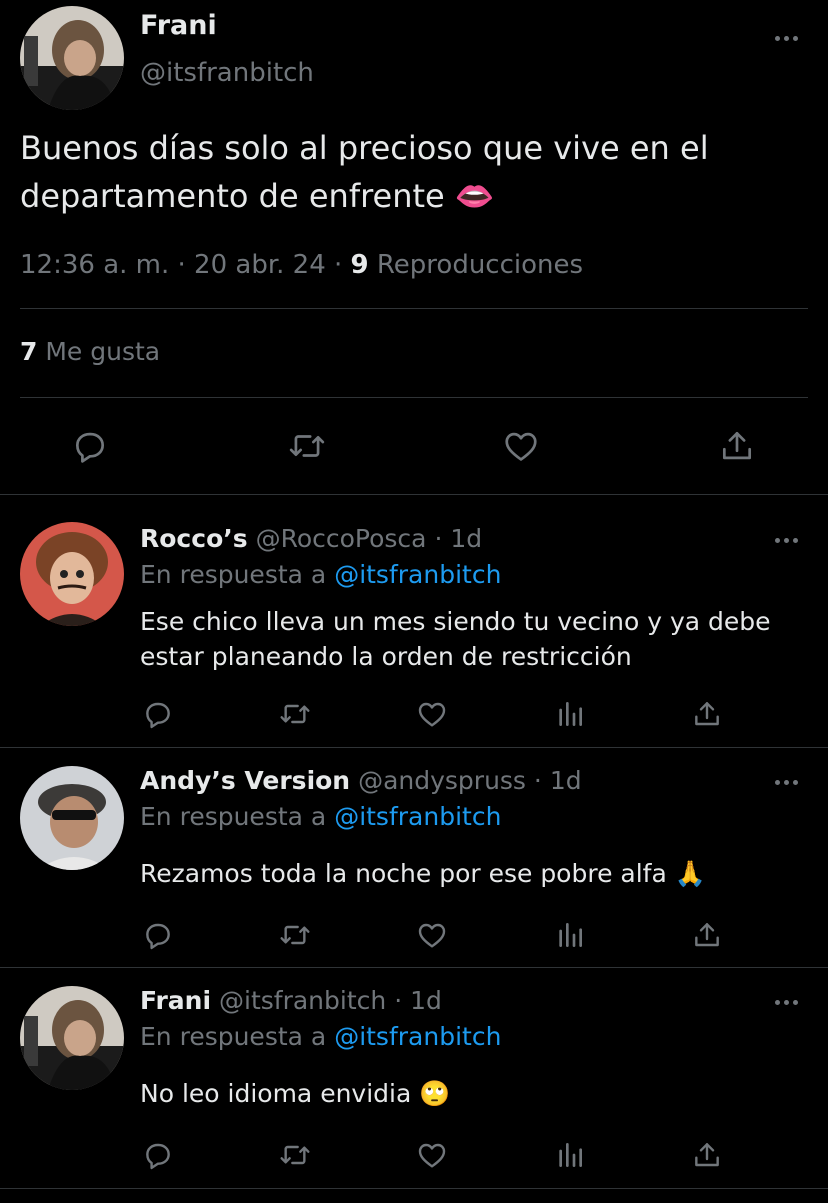  I want to click on tweet-time: 12:36 a. m., so click(94, 265).